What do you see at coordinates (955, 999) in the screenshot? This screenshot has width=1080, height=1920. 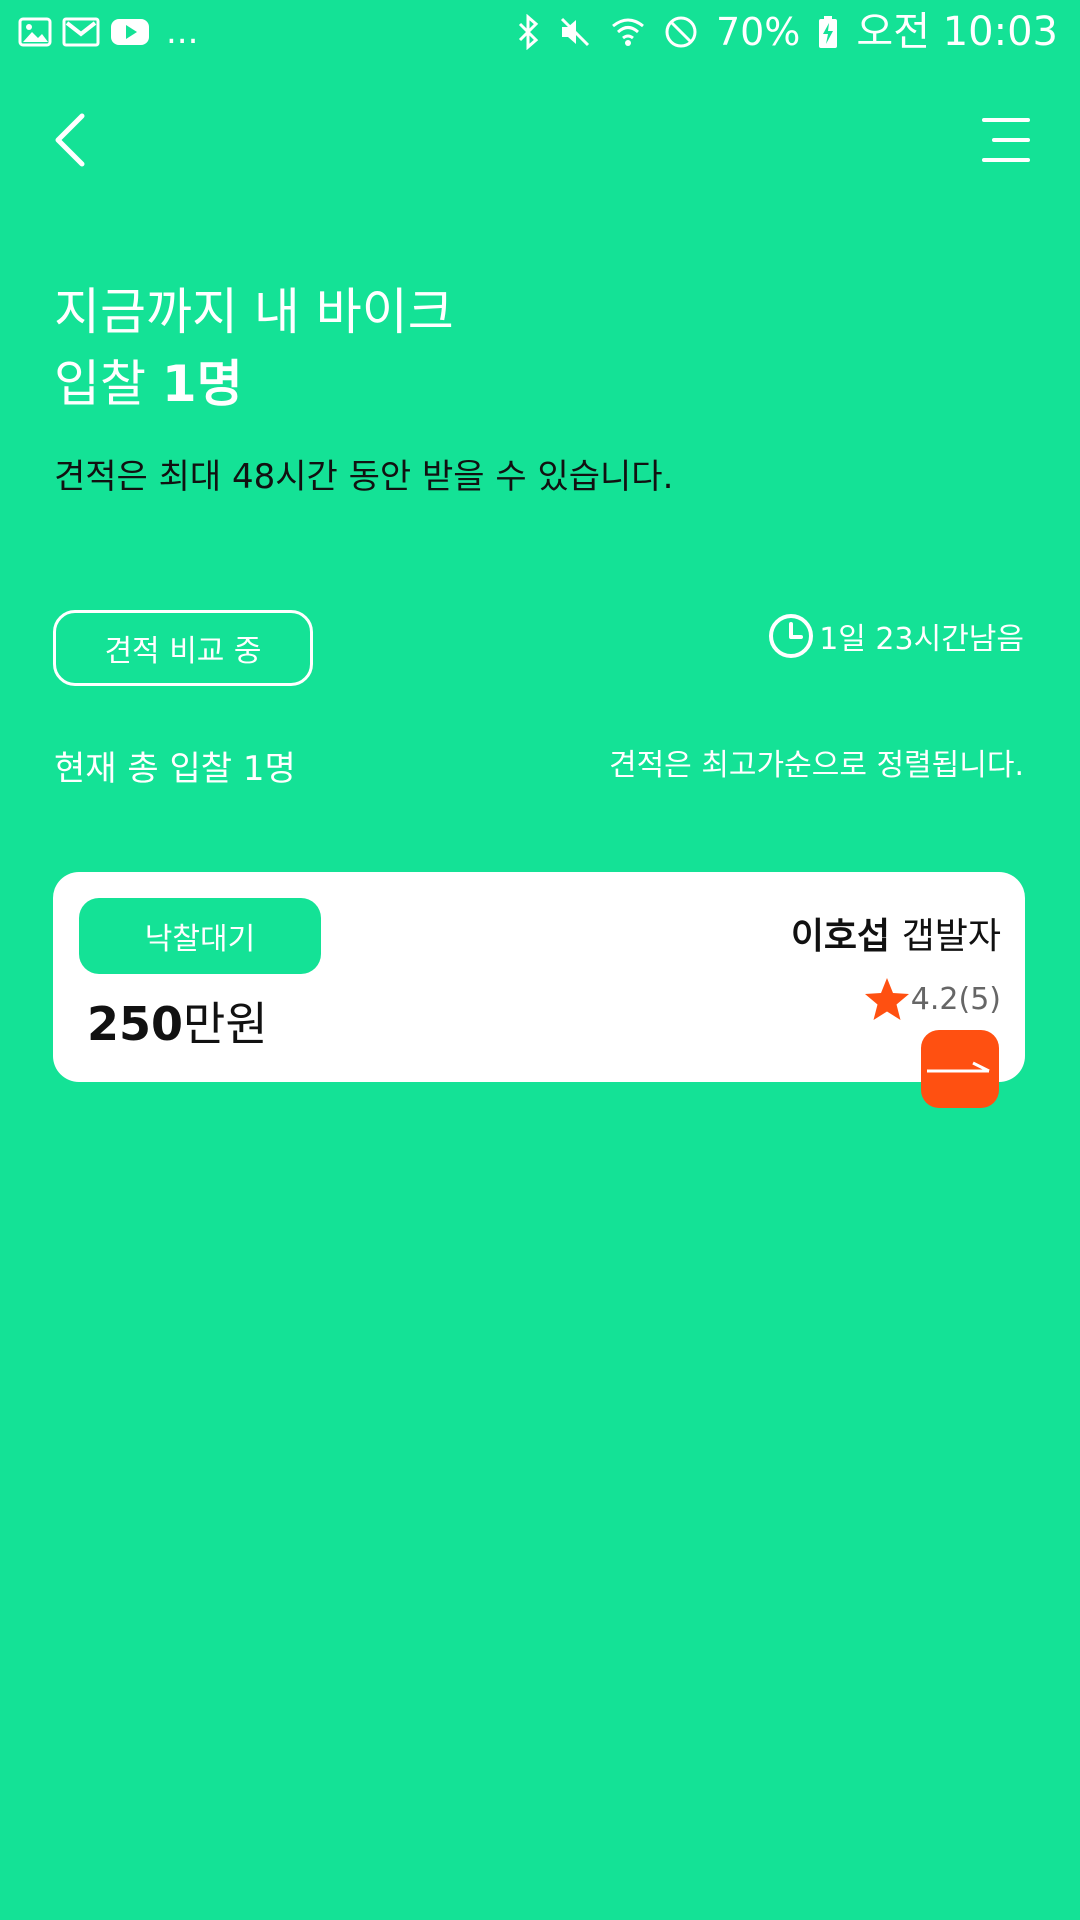 I see `rating-value: 4.2(5)` at bounding box center [955, 999].